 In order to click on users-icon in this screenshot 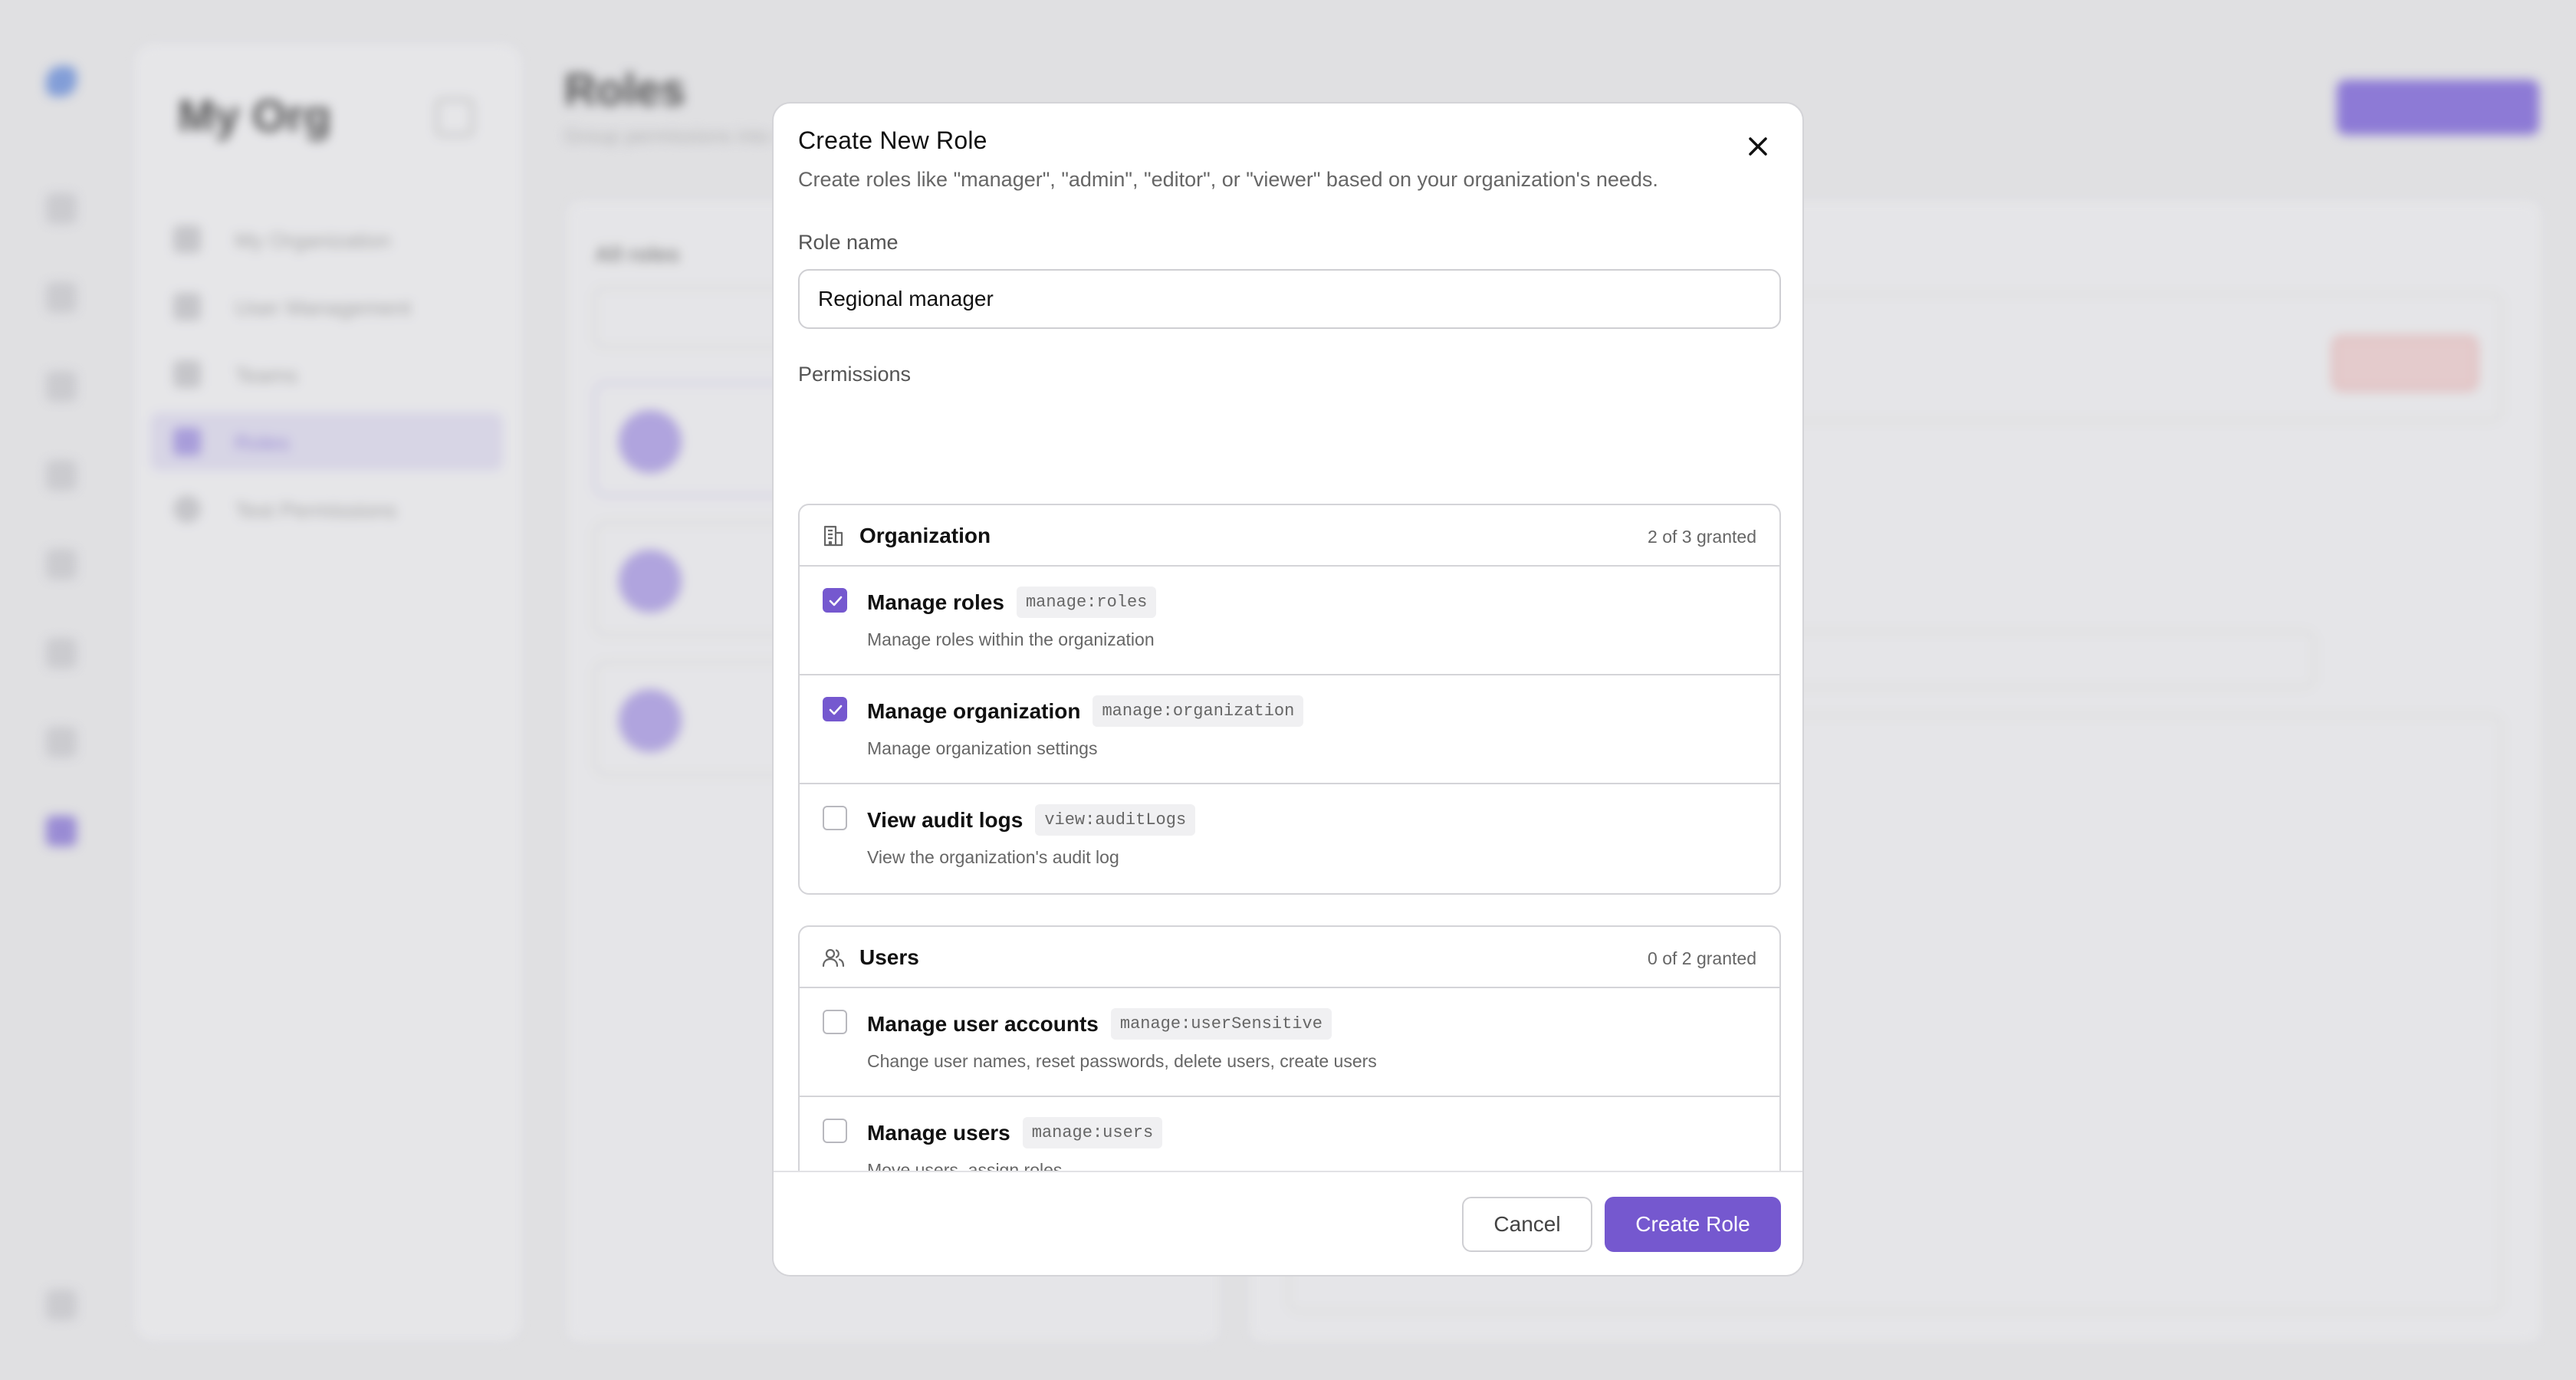, I will do `click(833, 958)`.